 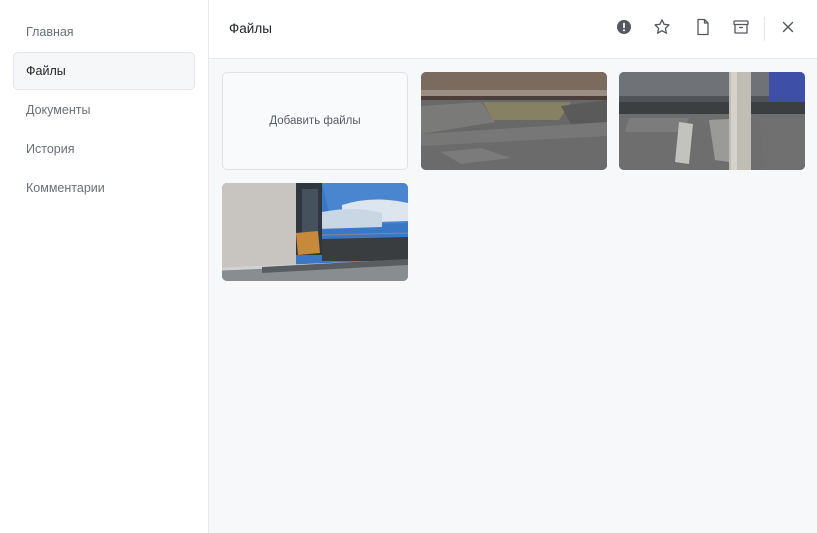 What do you see at coordinates (104, 32) in the screenshot?
I see `sidebar-item-home: Главная` at bounding box center [104, 32].